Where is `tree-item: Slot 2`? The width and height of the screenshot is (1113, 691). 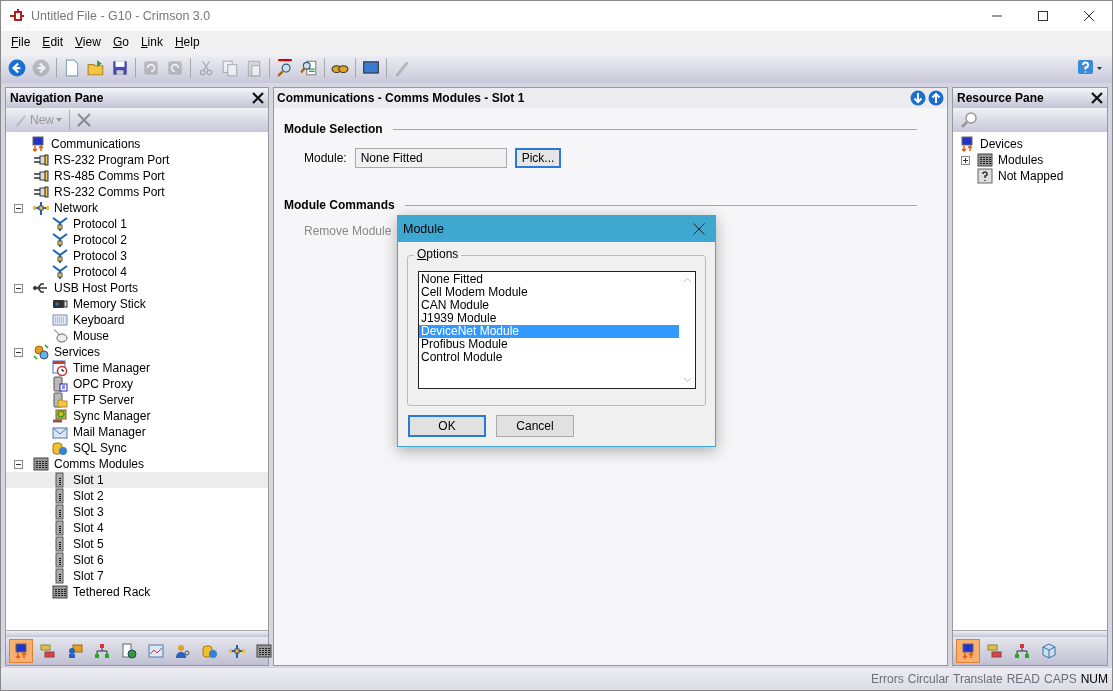 tree-item: Slot 2 is located at coordinates (137, 496).